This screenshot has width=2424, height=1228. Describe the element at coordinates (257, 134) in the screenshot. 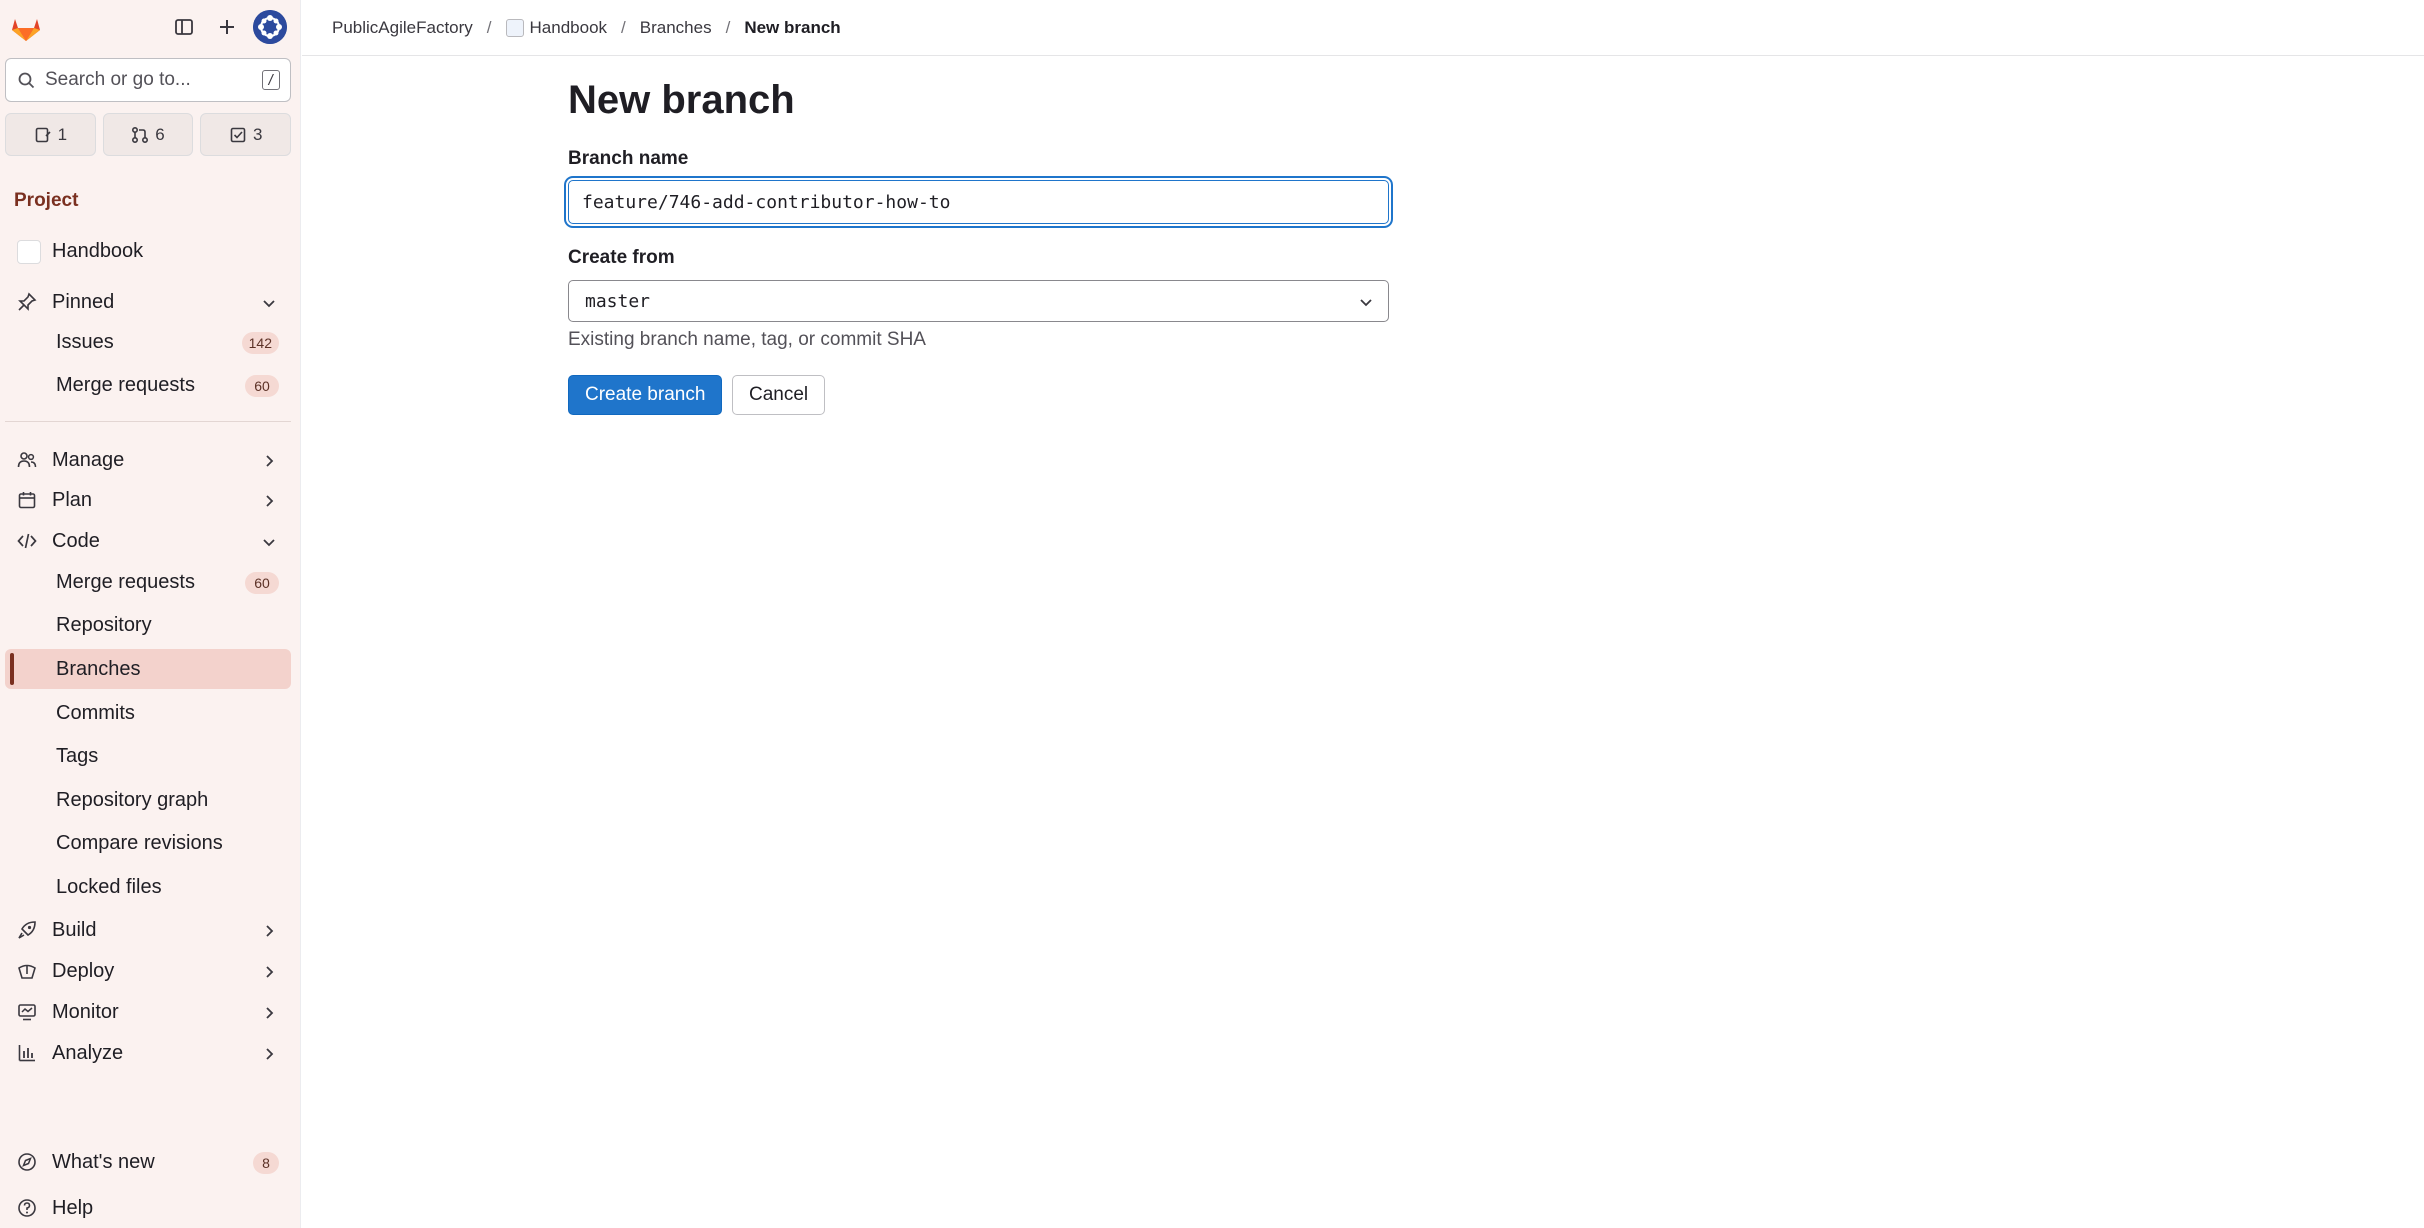

I see `todos-count: 3` at that location.